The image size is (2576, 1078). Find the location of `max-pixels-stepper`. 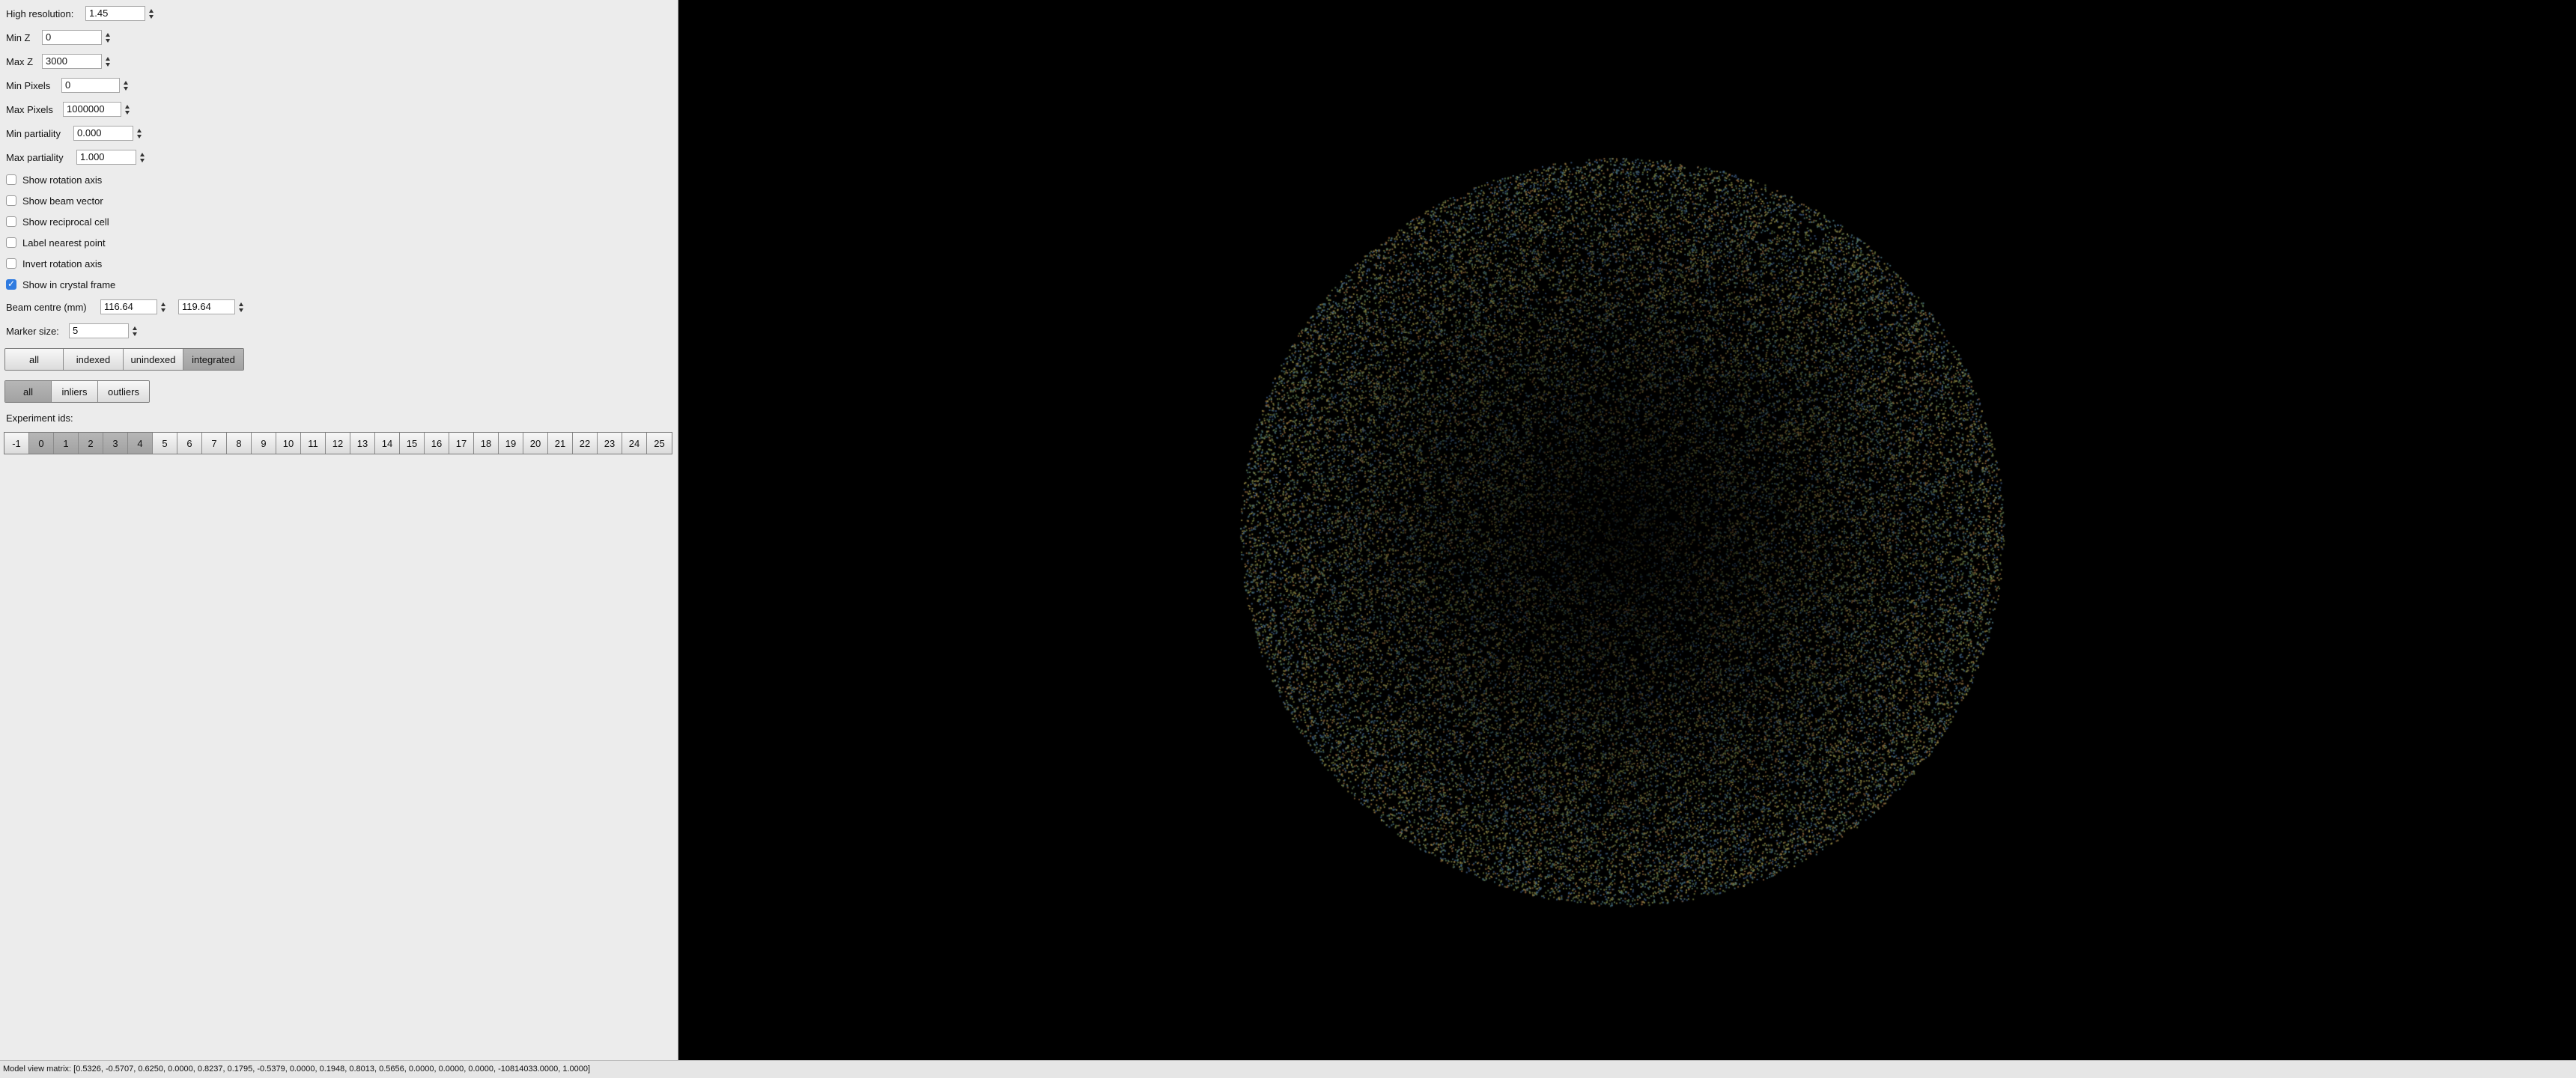

max-pixels-stepper is located at coordinates (127, 109).